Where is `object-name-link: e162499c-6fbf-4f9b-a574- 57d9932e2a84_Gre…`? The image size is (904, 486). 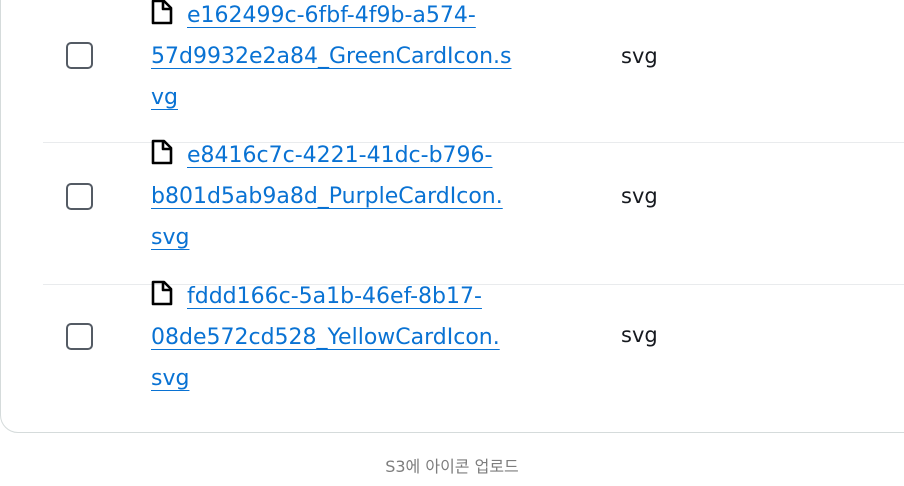 object-name-link: e162499c-6fbf-4f9b-a574- 57d9932e2a84_Gre… is located at coordinates (331, 56).